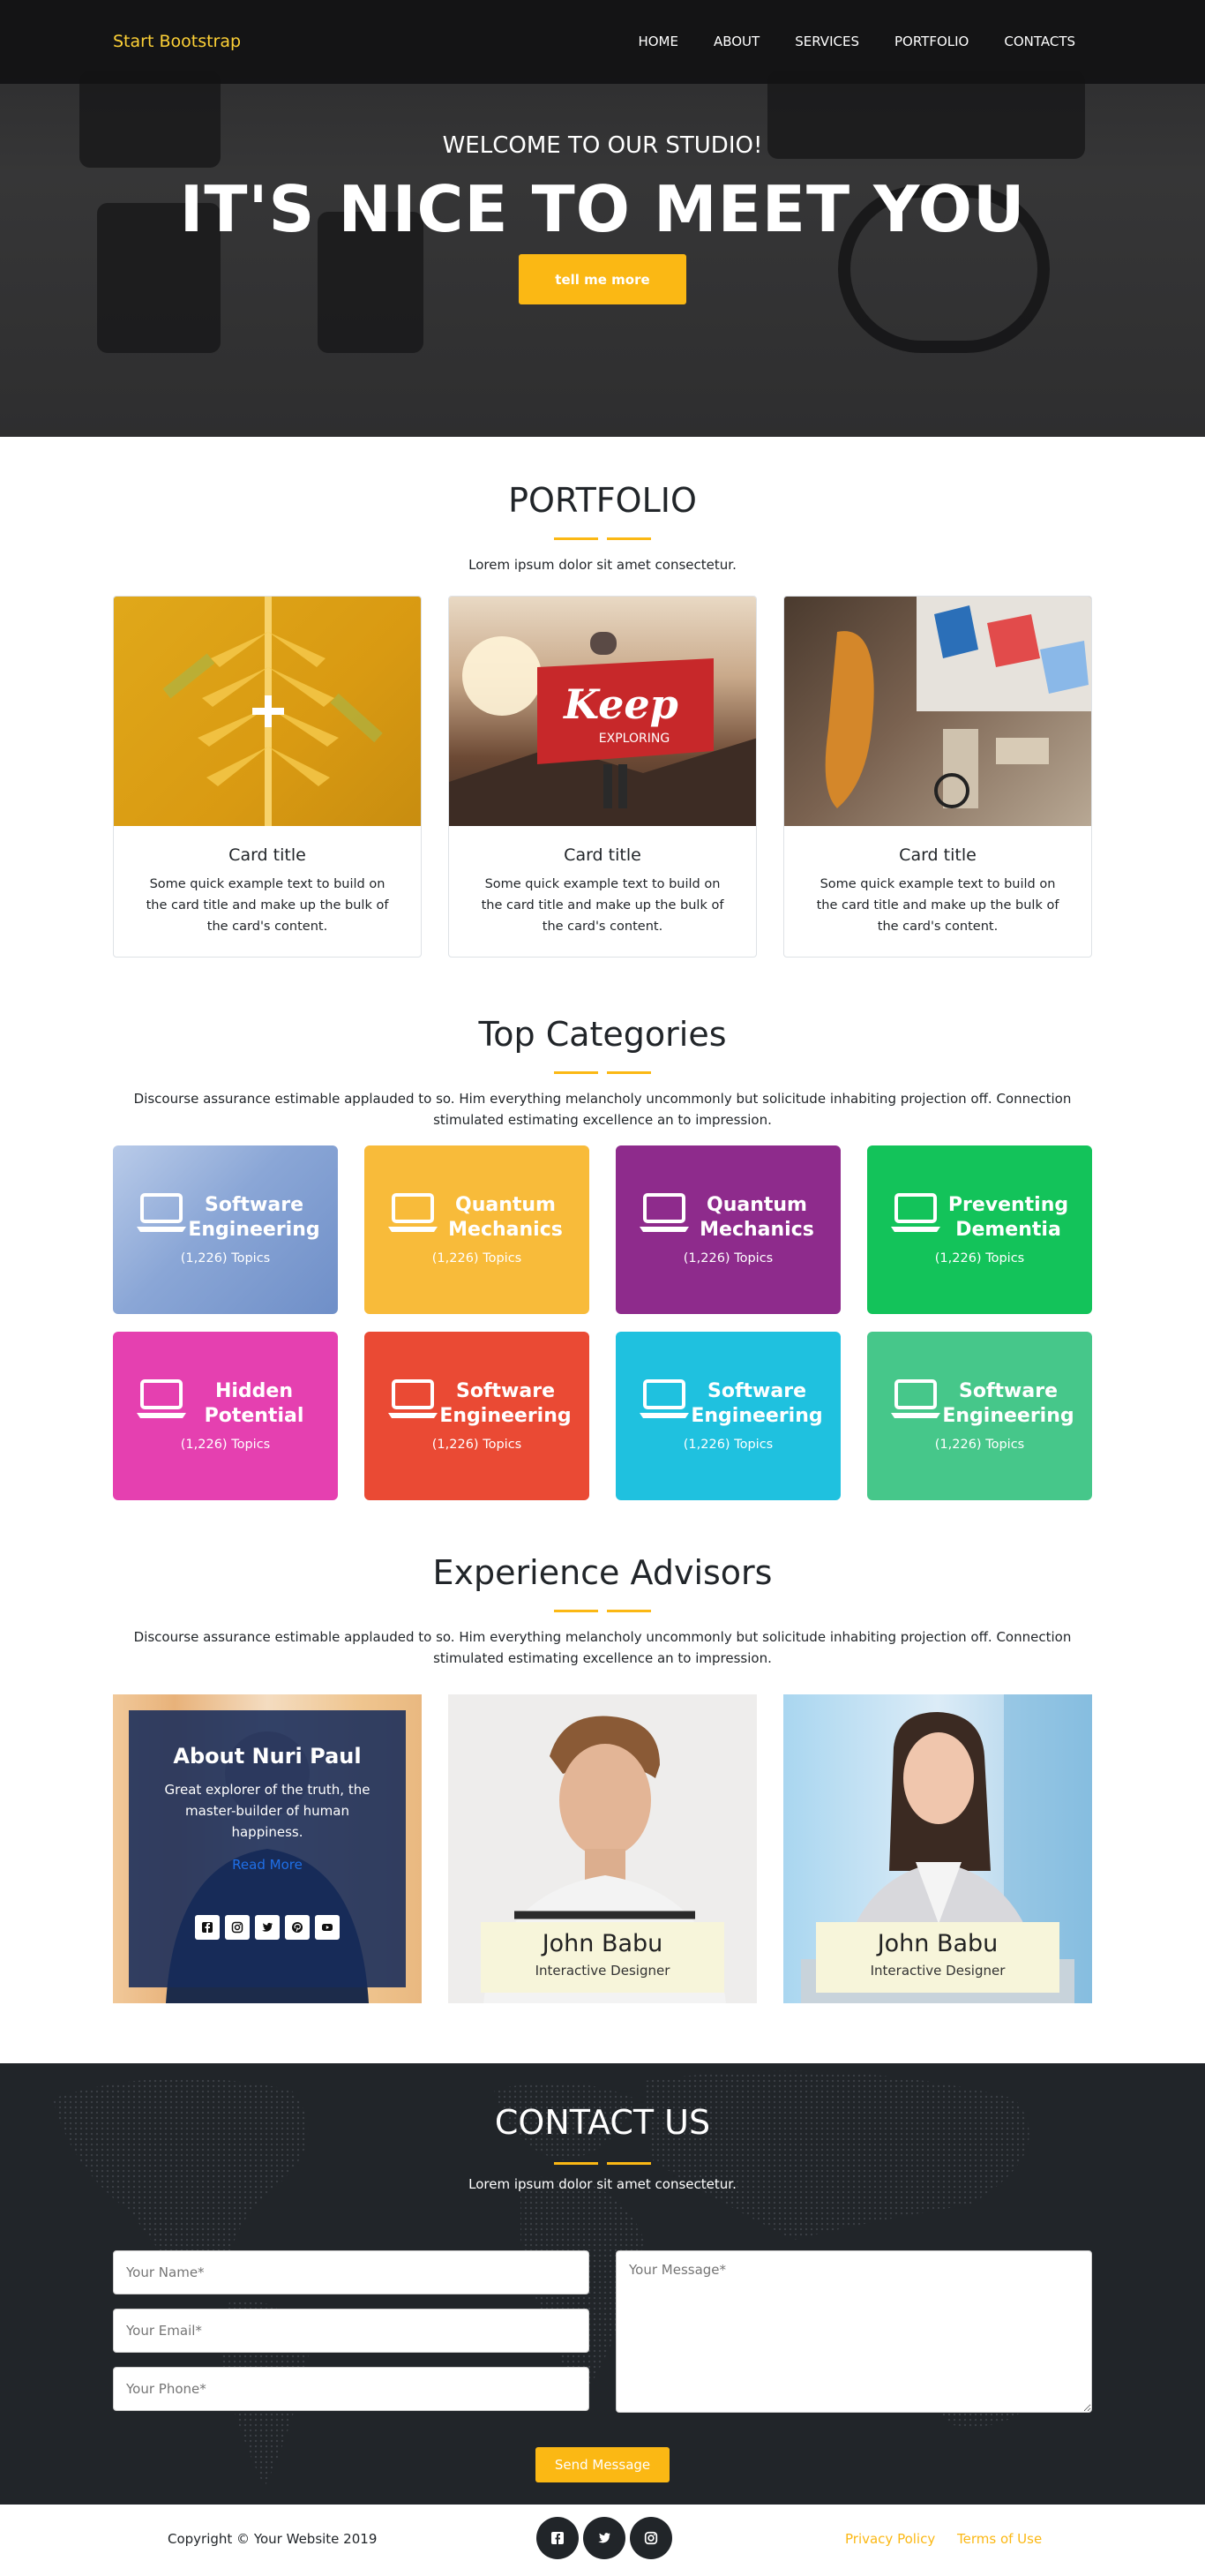 The width and height of the screenshot is (1205, 2576). I want to click on portfolio-title: PORTFOLIO, so click(602, 500).